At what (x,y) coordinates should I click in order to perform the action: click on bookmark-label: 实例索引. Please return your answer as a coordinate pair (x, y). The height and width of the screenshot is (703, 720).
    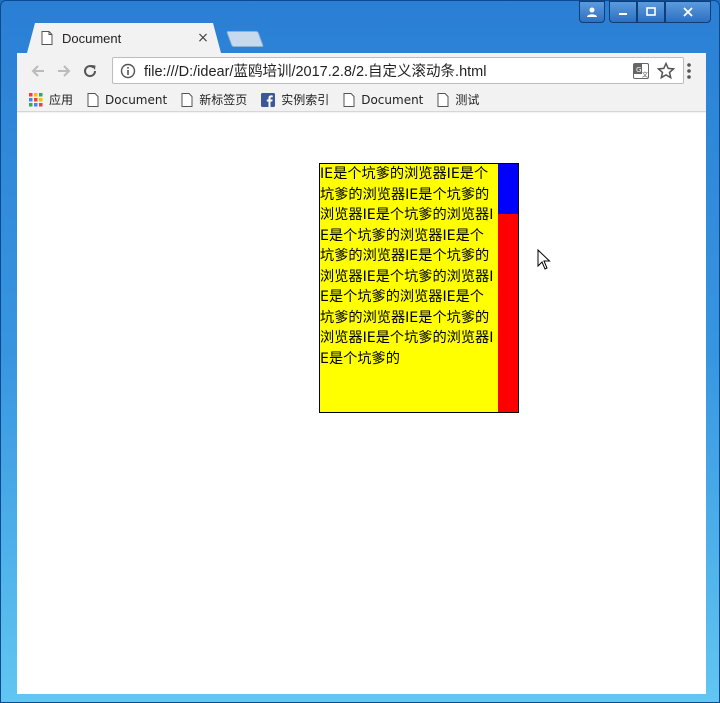
    Looking at the image, I should click on (305, 100).